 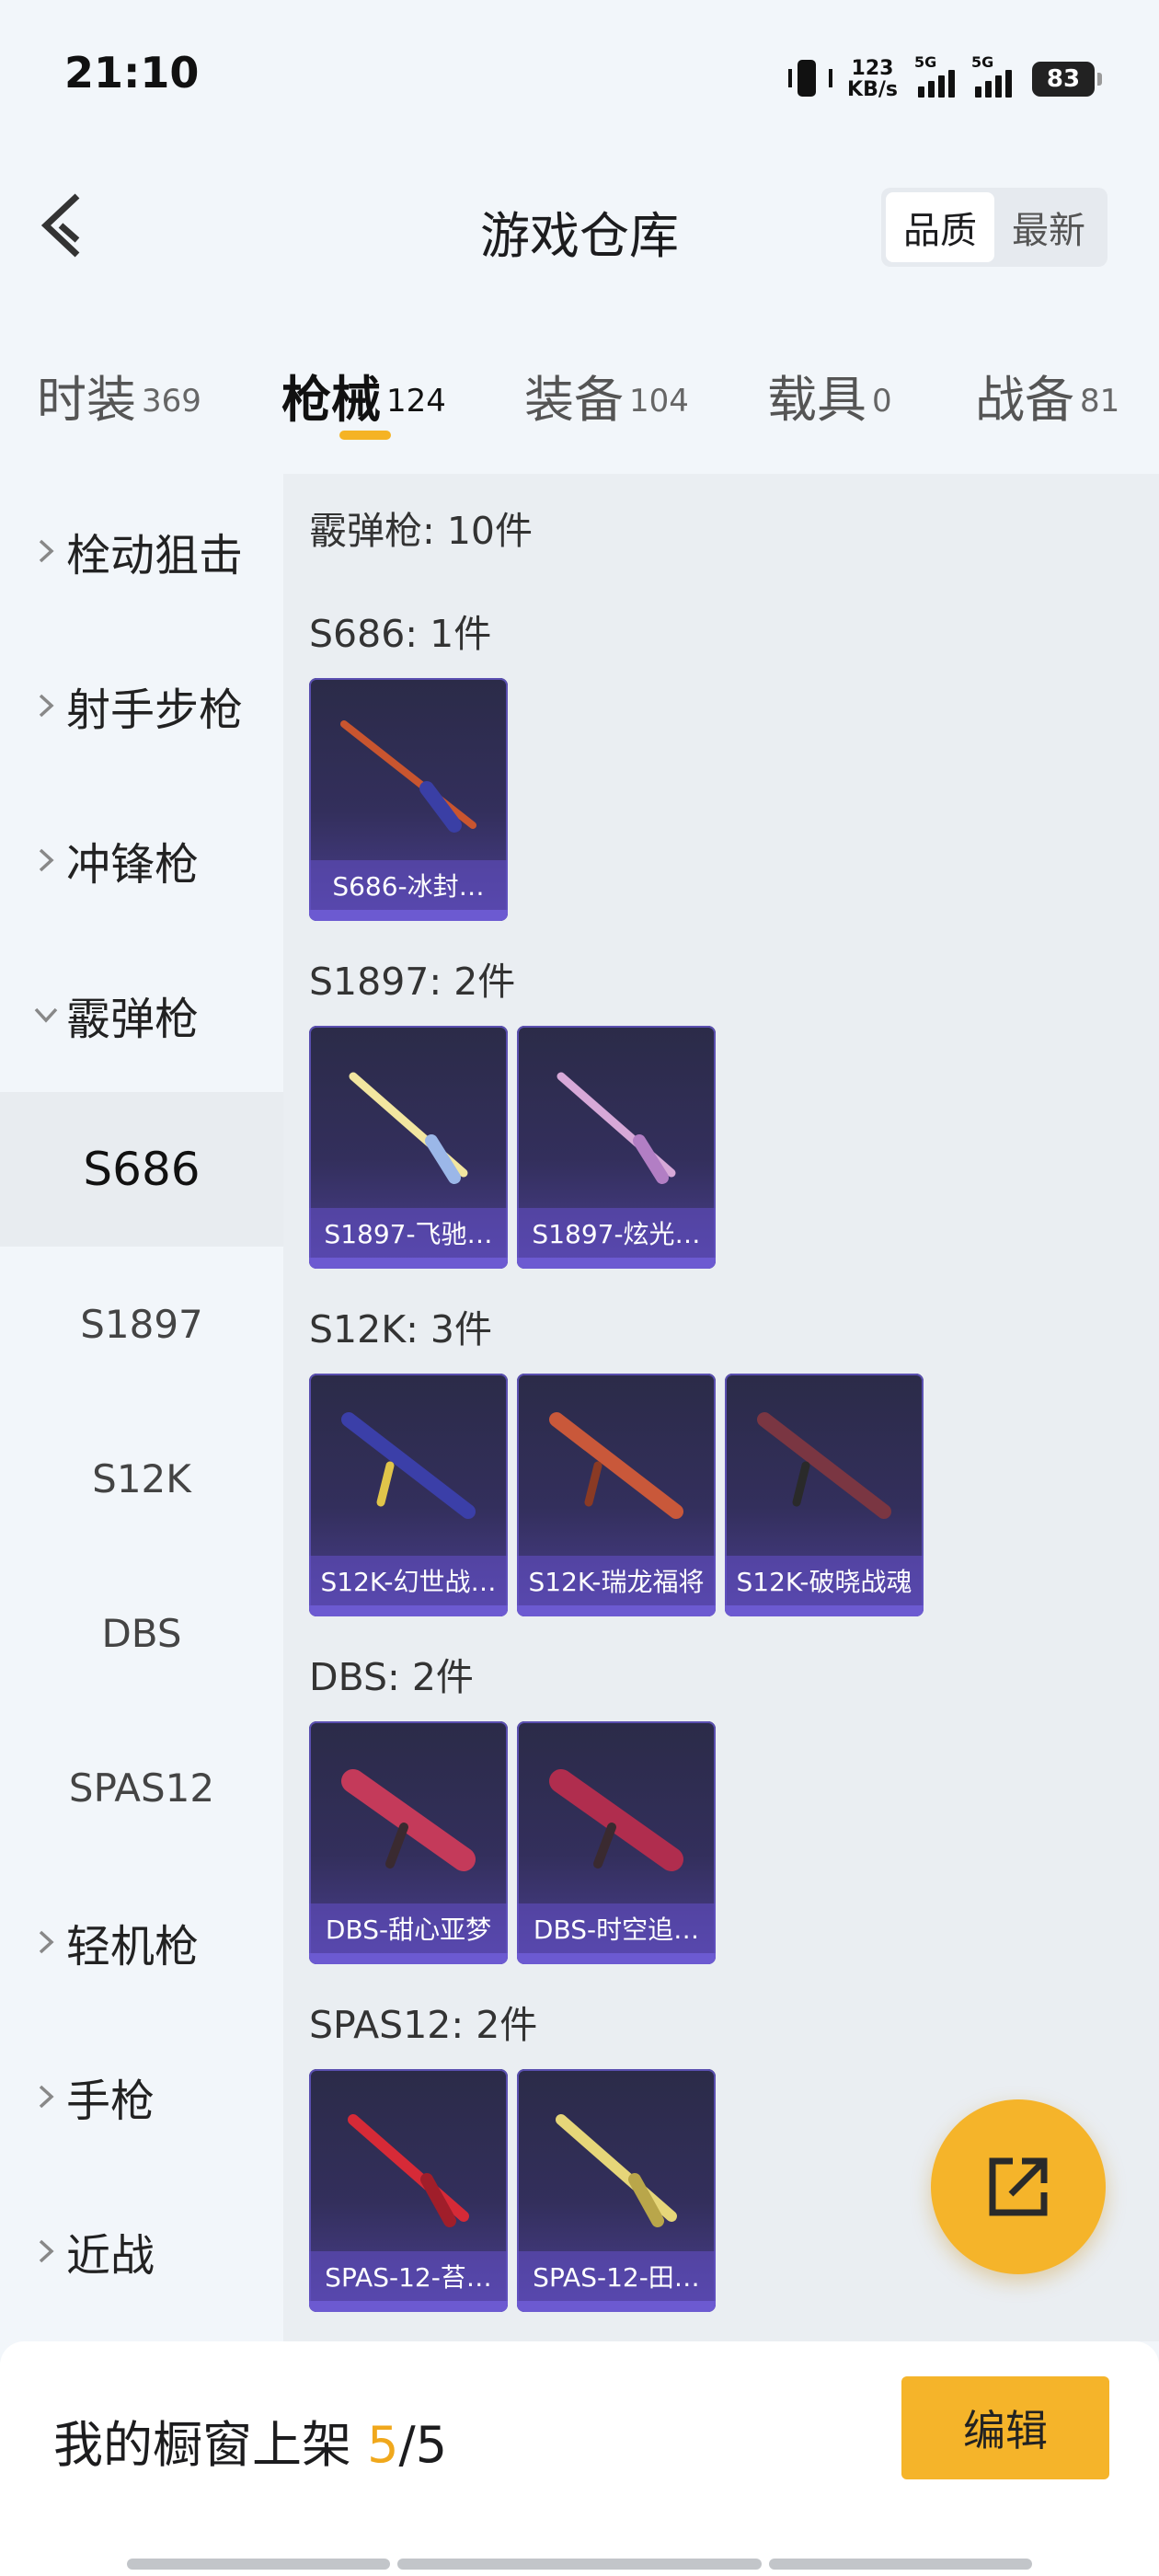 I want to click on tab-count: 81, so click(x=1100, y=401).